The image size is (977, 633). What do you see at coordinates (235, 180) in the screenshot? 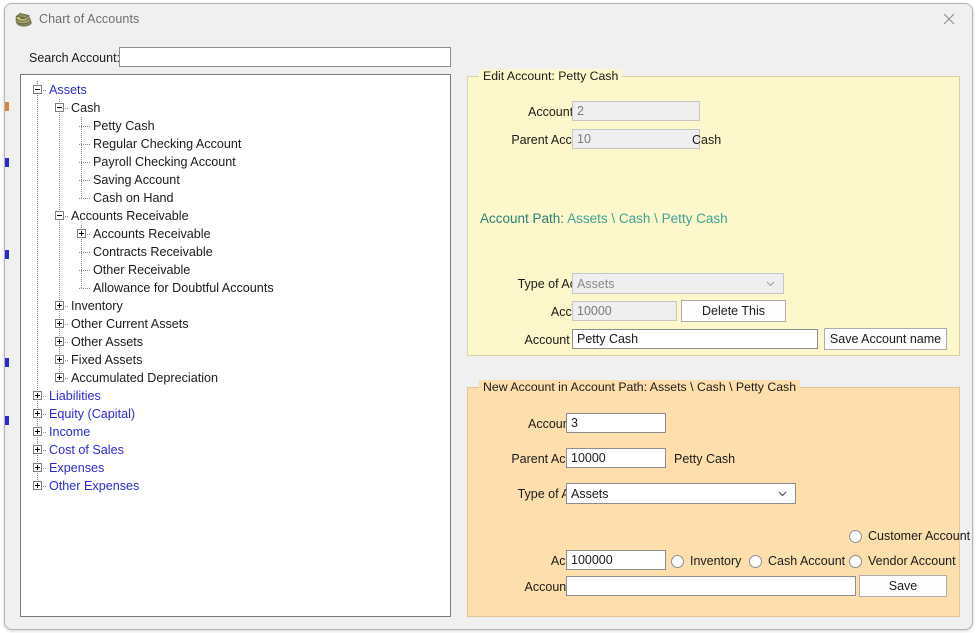
I see `tree-item: Saving Account` at bounding box center [235, 180].